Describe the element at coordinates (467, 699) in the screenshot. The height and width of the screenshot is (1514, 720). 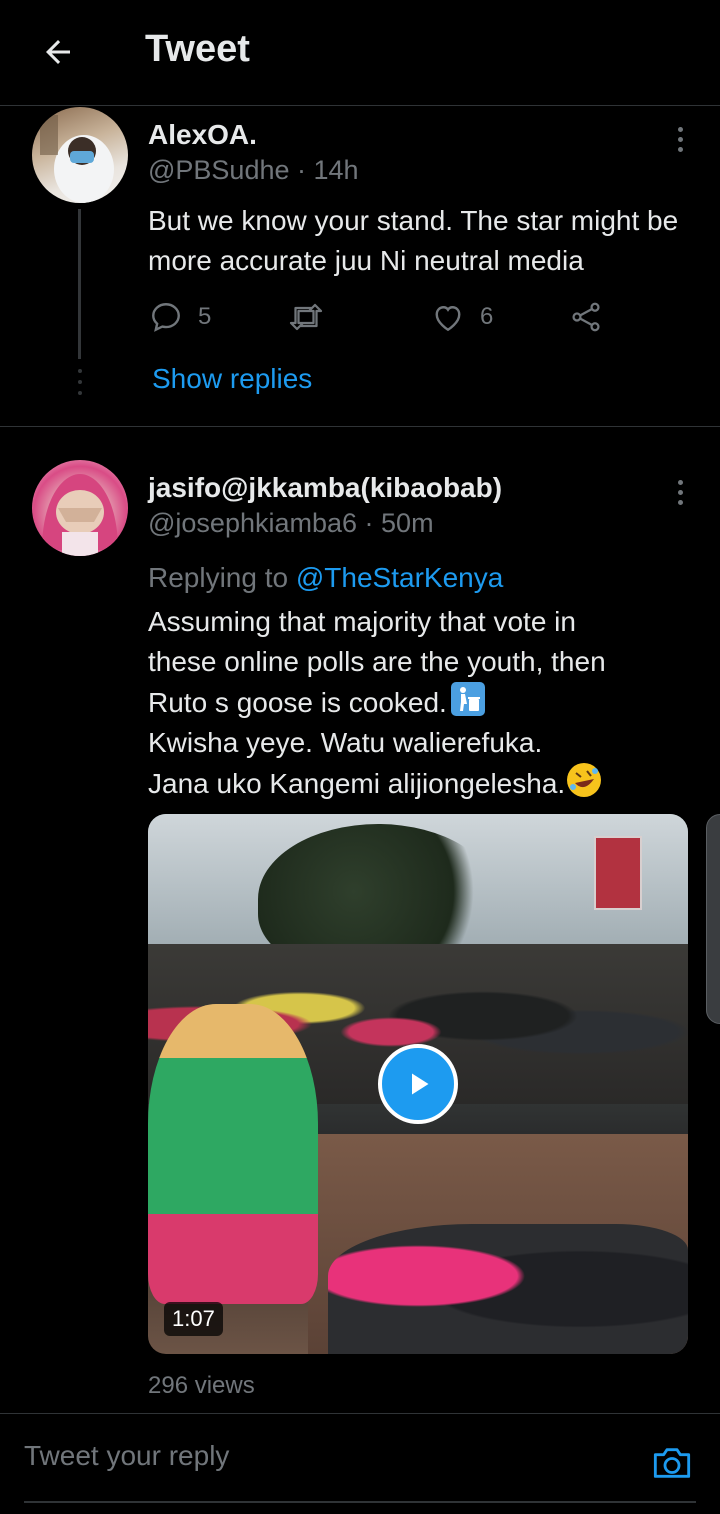
I see `put-litter-in-its-place-emoji` at that location.